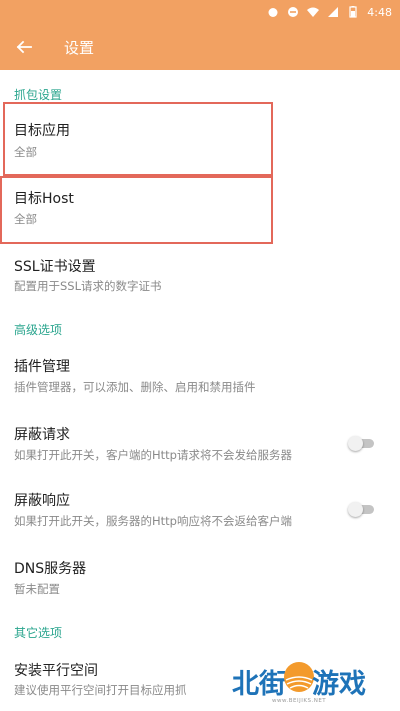  I want to click on signal-icon, so click(333, 12).